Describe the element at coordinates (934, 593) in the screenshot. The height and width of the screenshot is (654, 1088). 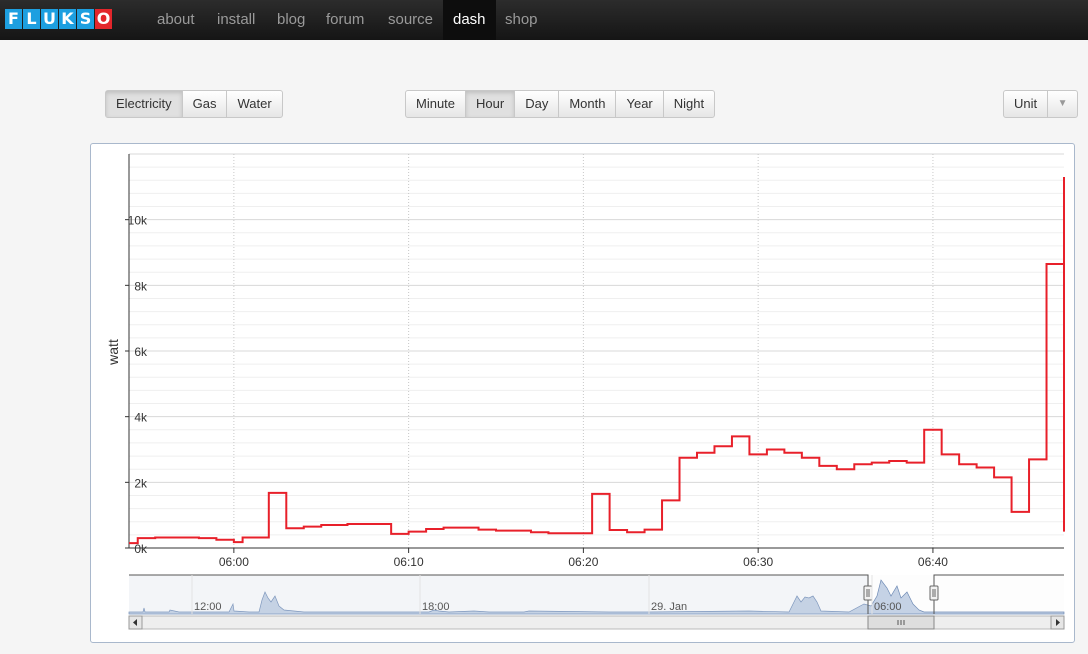
I see `navigator-handle-right` at that location.